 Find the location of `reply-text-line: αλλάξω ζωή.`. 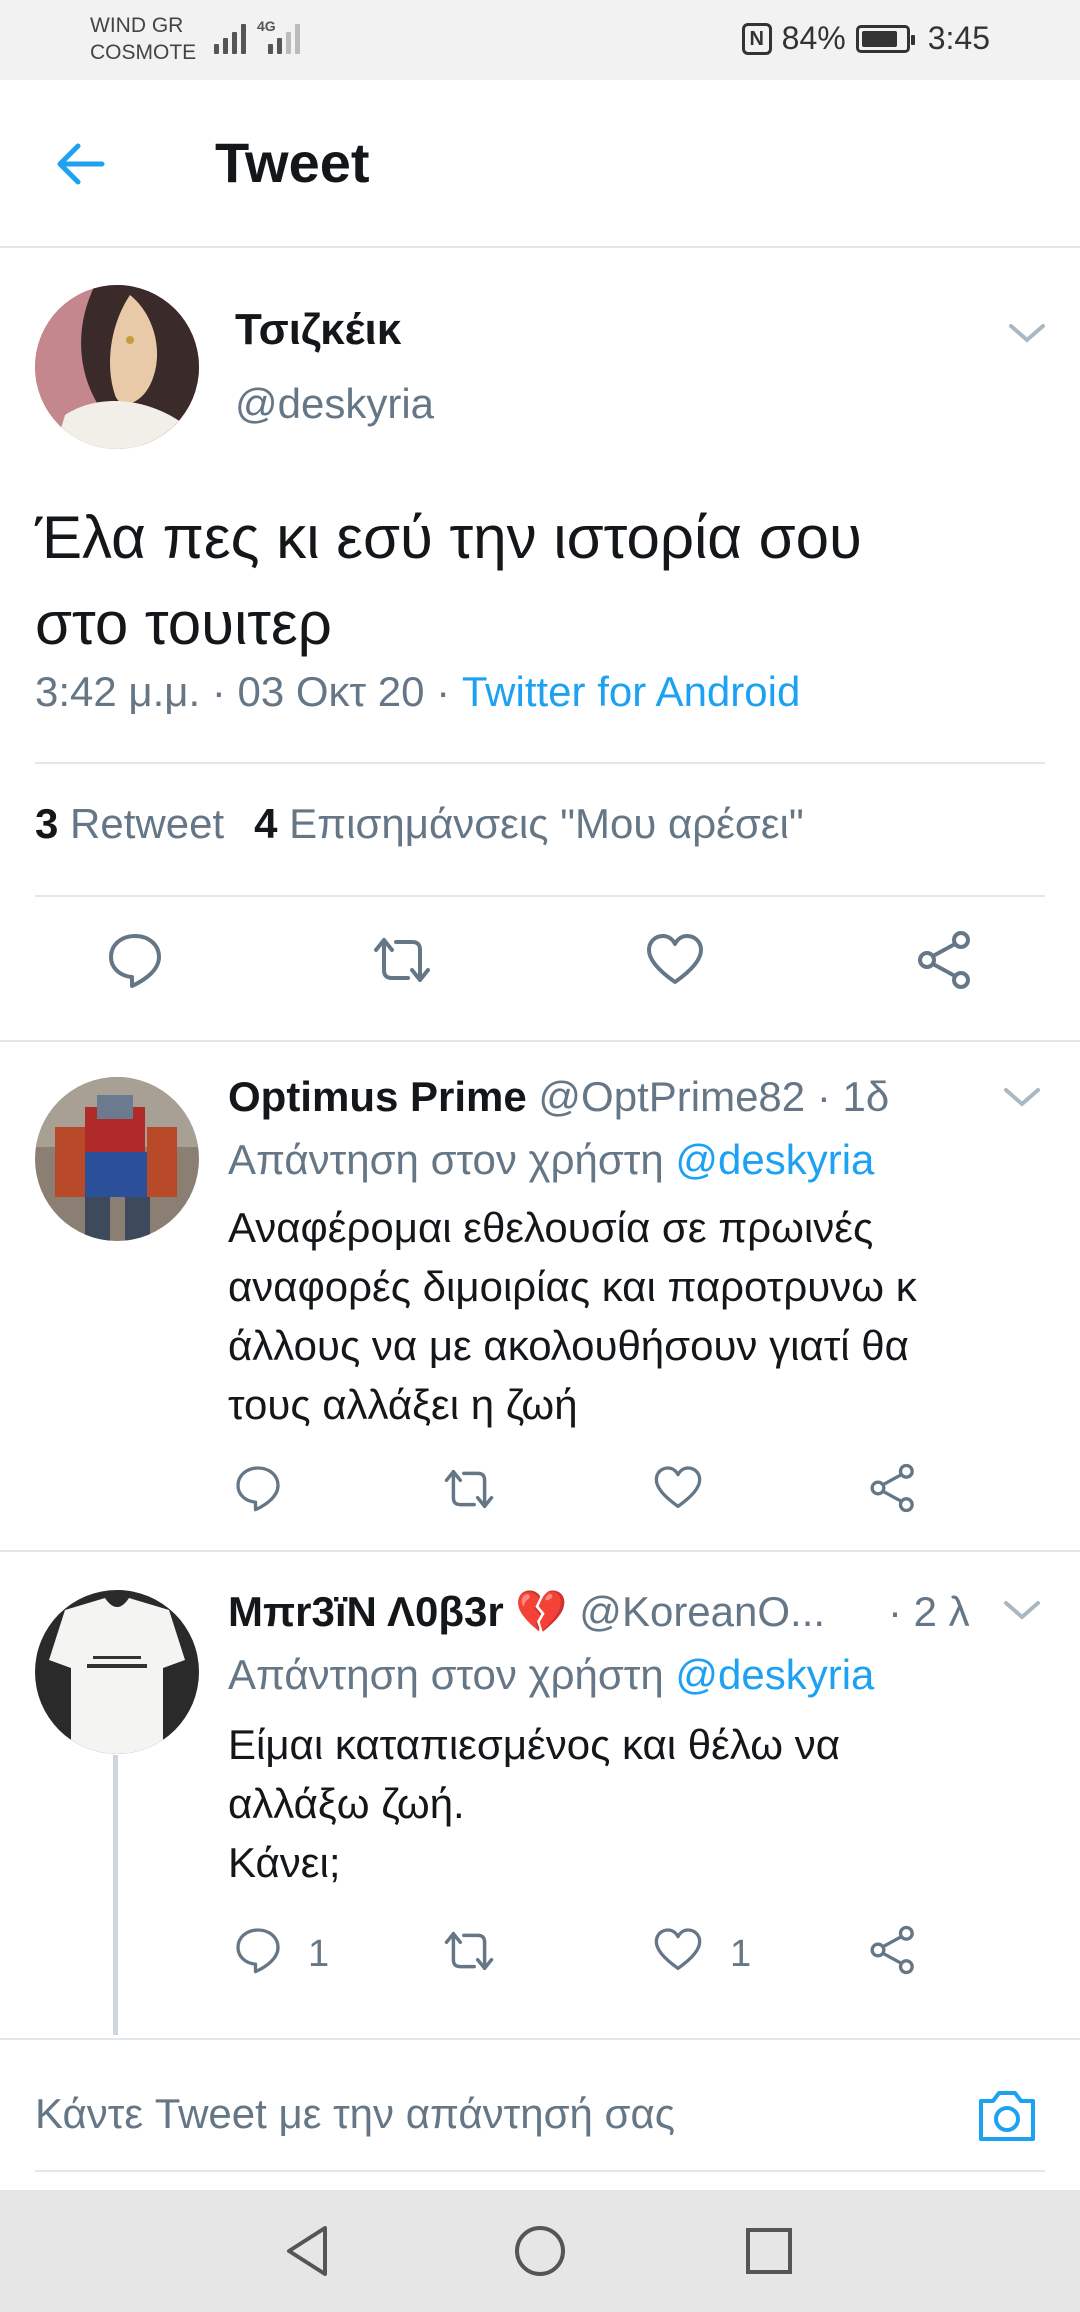

reply-text-line: αλλάξω ζωή. is located at coordinates (346, 1803).